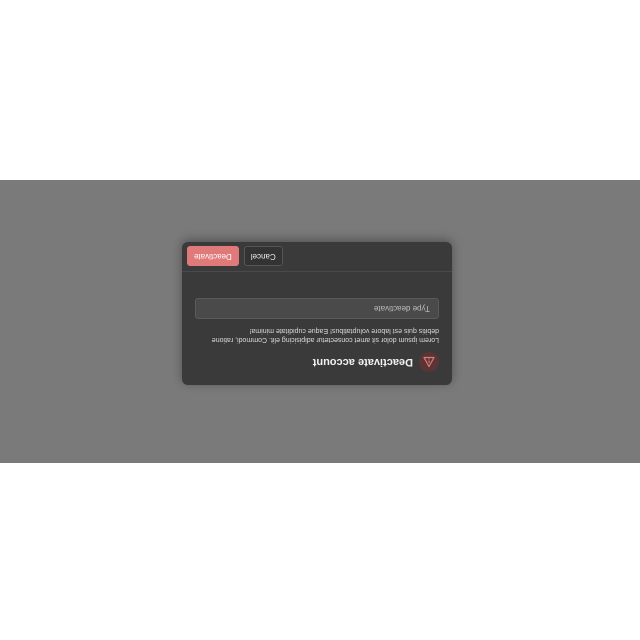 The image size is (640, 640). I want to click on warning-triangle-svg, so click(429, 362).